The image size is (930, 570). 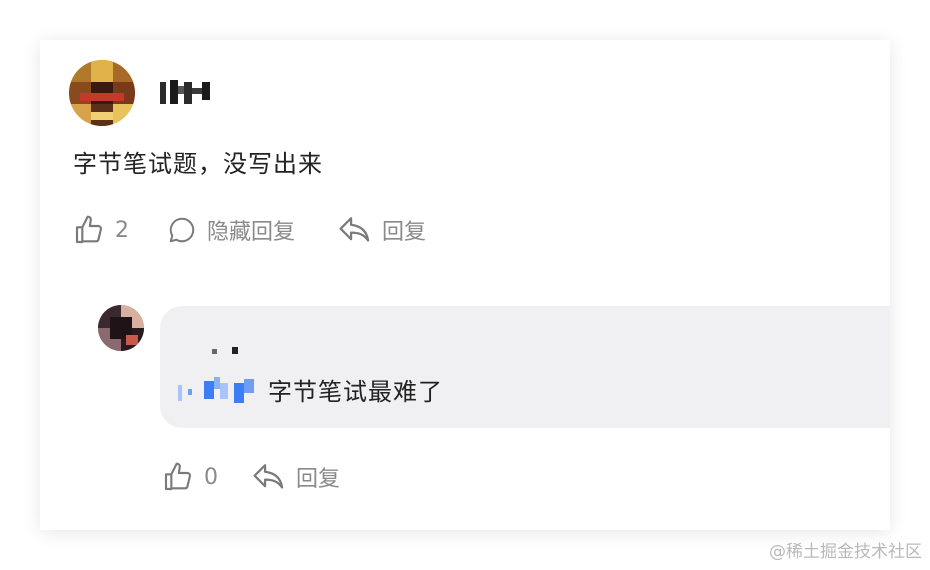 What do you see at coordinates (198, 164) in the screenshot?
I see `comment-text: 字节笔试题，没写出来` at bounding box center [198, 164].